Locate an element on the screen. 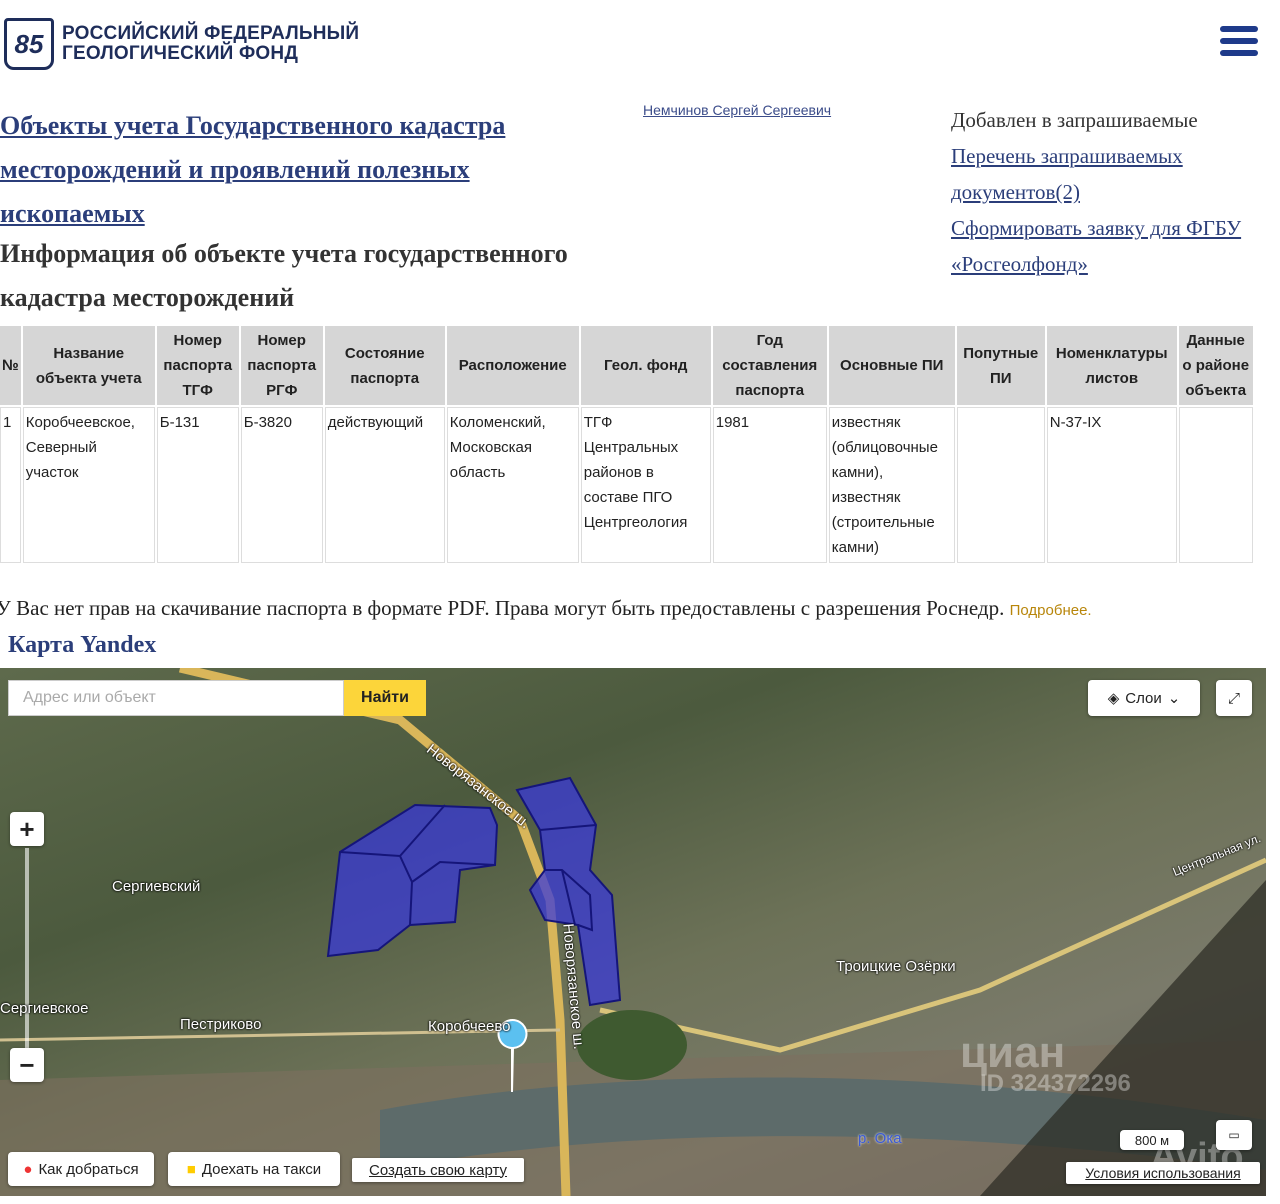 This screenshot has width=1280, height=1204. cell: Б-3820 is located at coordinates (281, 485).